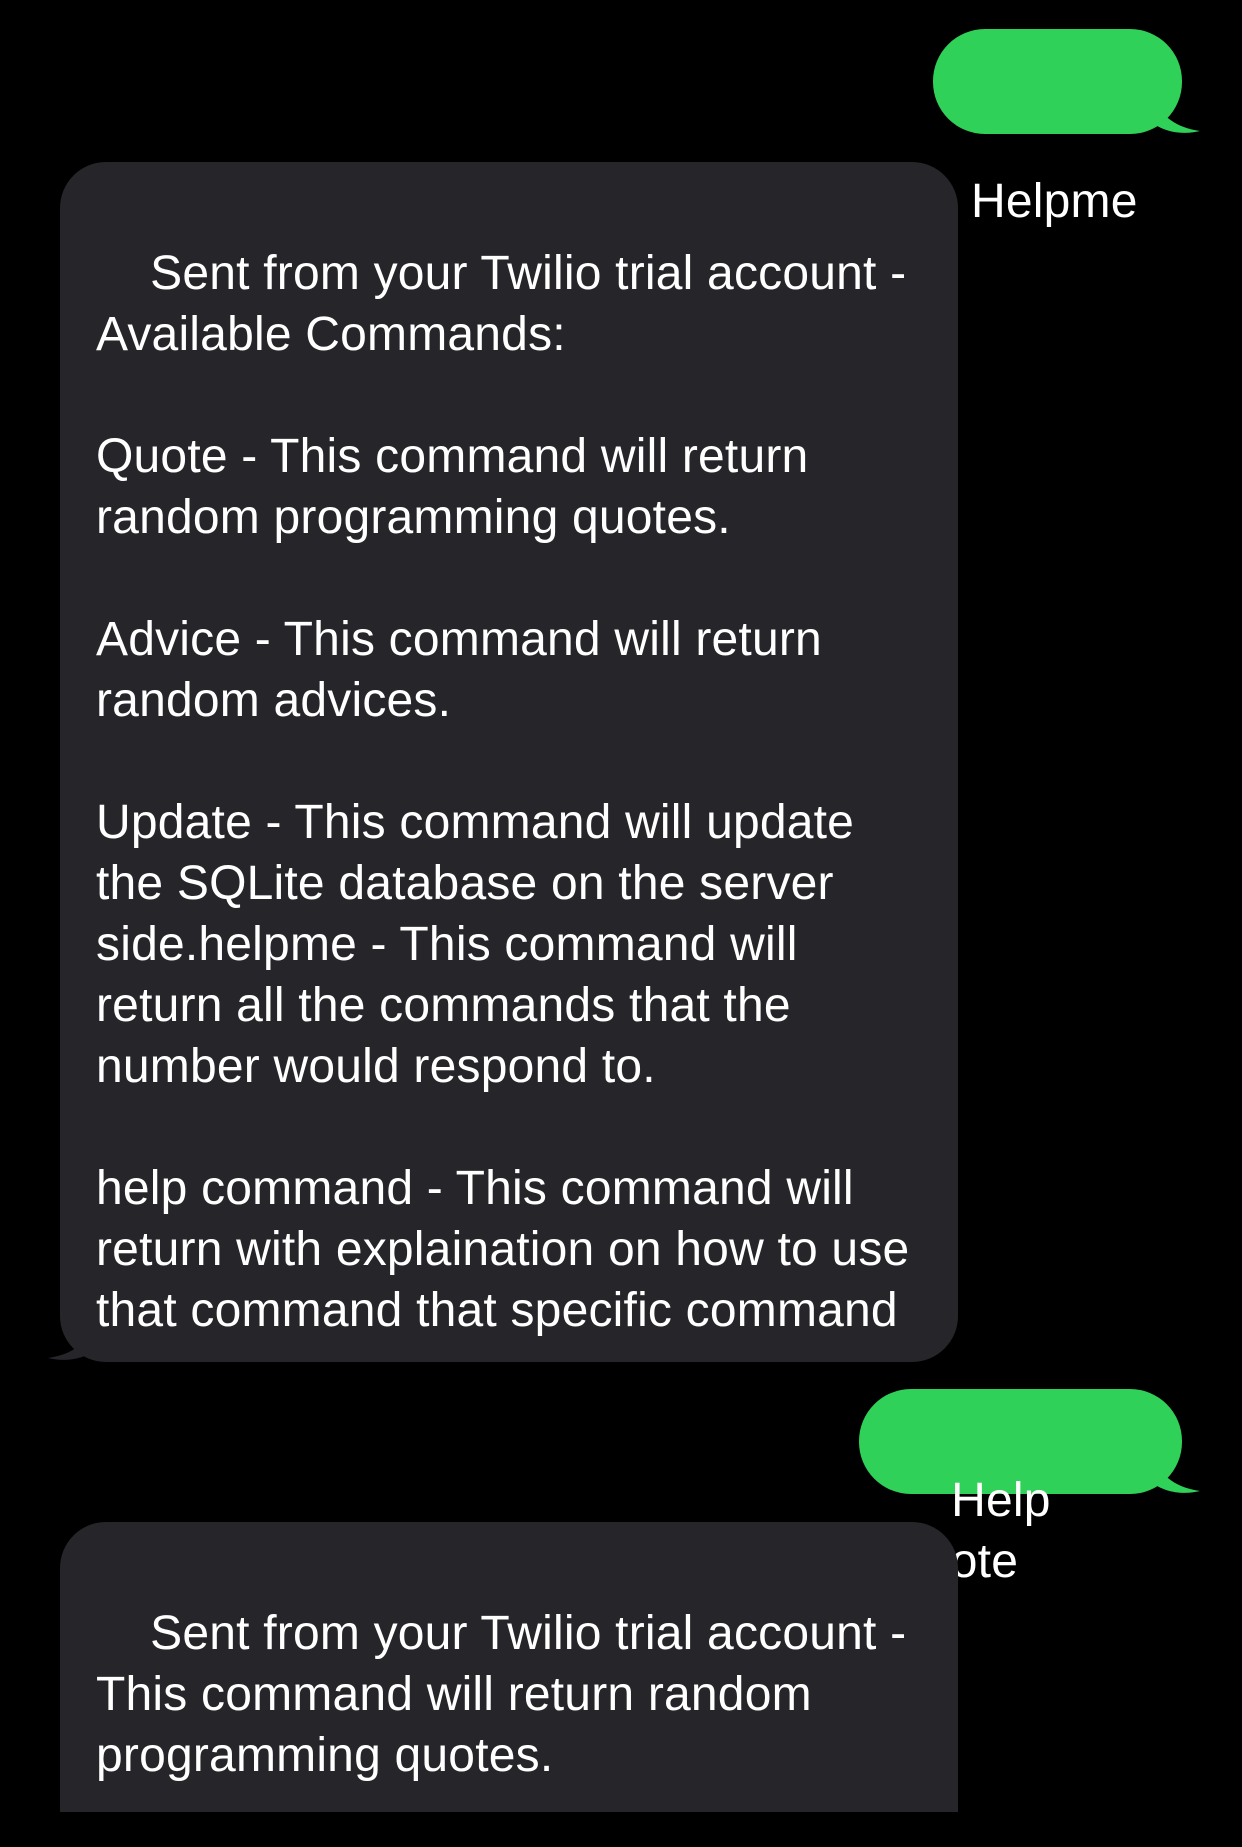 The height and width of the screenshot is (1847, 1242). Describe the element at coordinates (1020, 1488) in the screenshot. I see `outgoing-message-bubble: Help quote` at that location.